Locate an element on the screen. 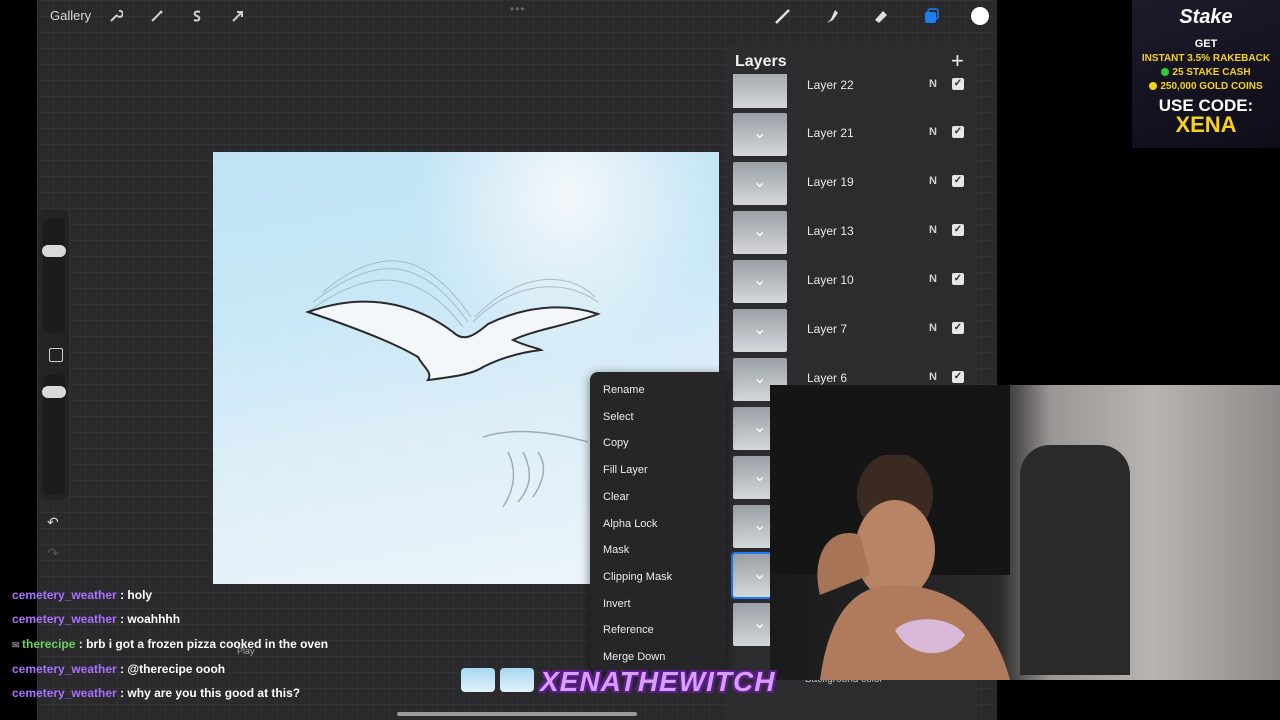  chat-username: therecipe is located at coordinates (49, 644).